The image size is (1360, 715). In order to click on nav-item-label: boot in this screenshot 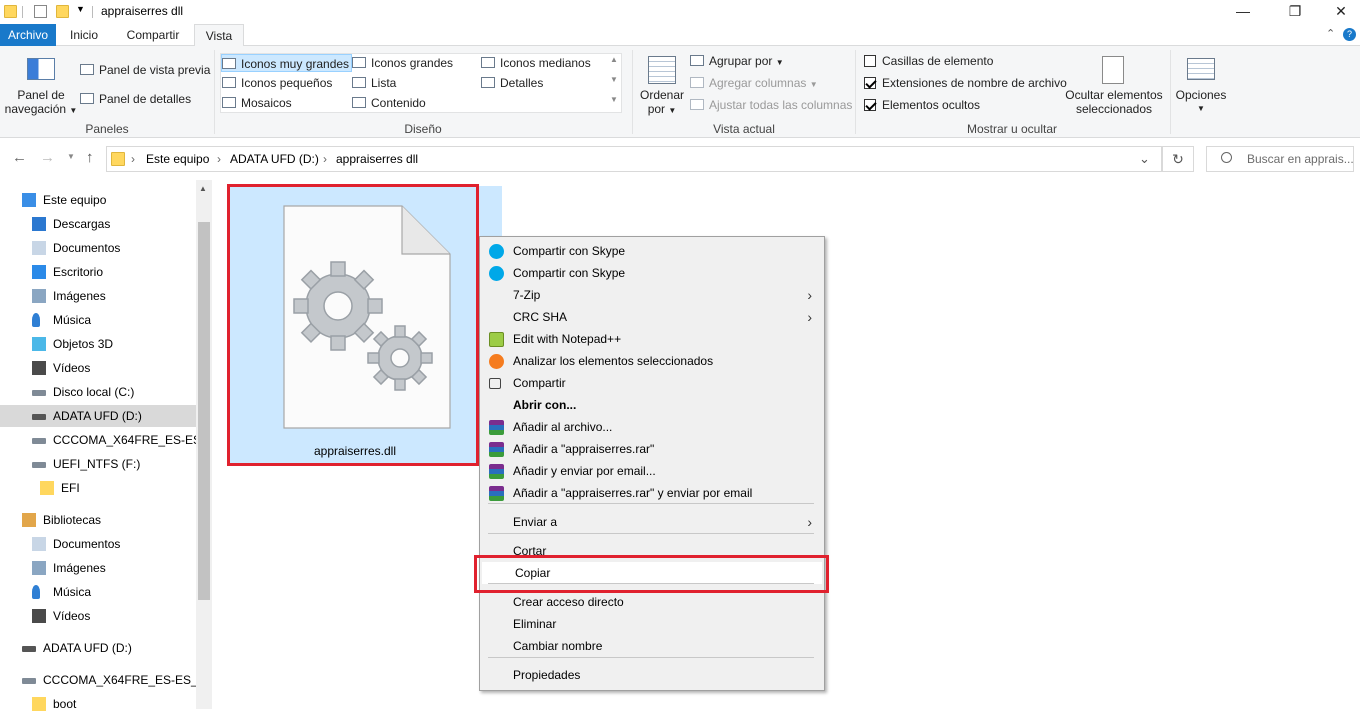, I will do `click(65, 704)`.